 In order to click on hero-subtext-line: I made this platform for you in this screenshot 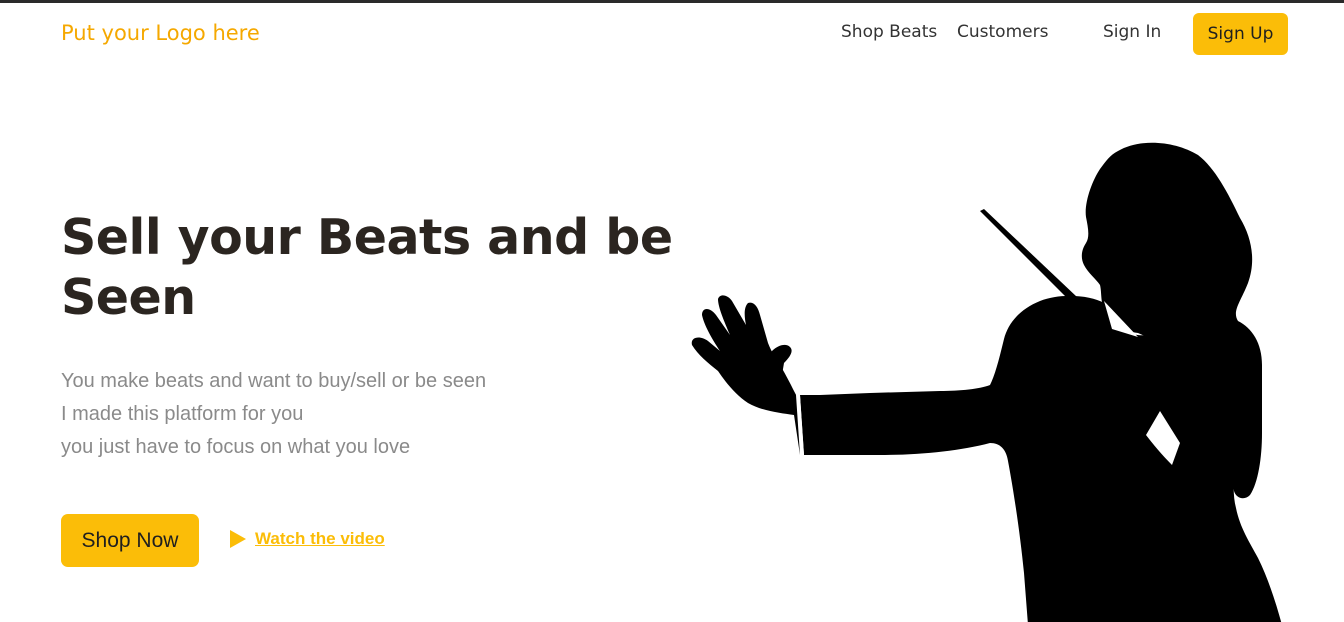, I will do `click(182, 414)`.